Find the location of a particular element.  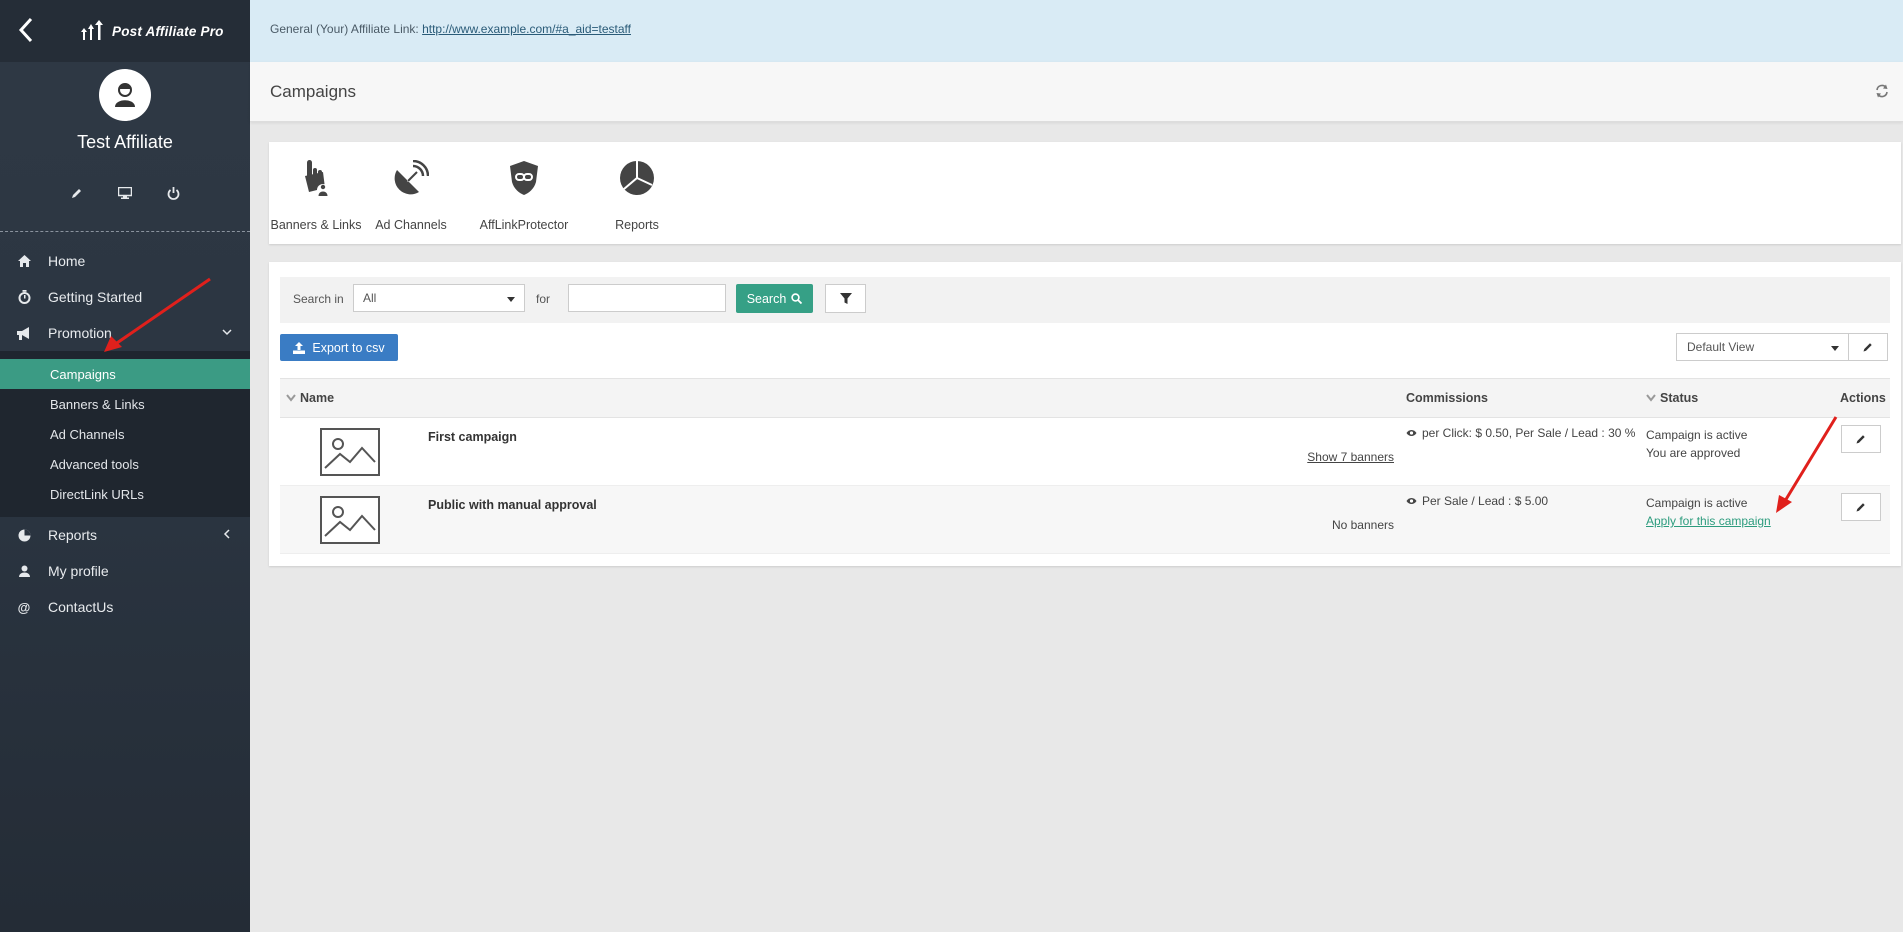

apply-for-campaign-link: Apply for this campaign is located at coordinates (1708, 521).